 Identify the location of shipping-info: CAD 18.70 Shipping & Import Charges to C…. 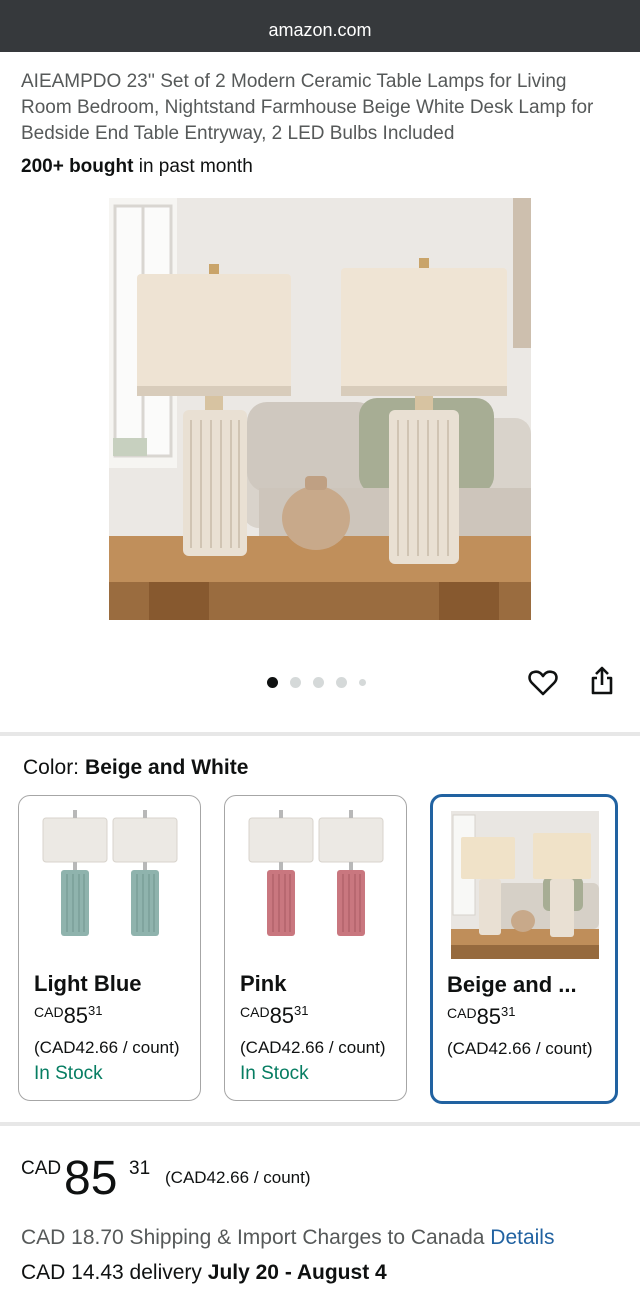
(287, 1238).